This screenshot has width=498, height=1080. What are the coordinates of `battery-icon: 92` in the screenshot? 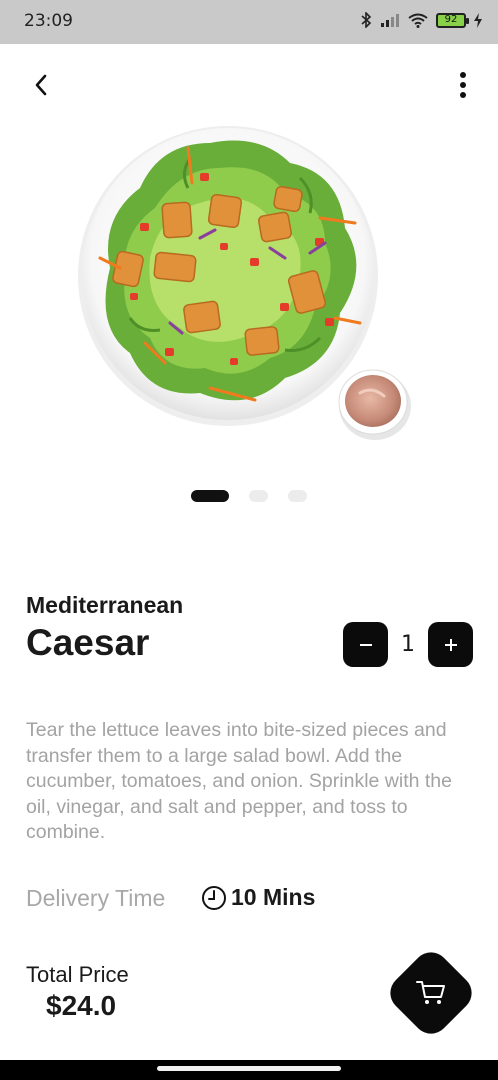 It's located at (452, 20).